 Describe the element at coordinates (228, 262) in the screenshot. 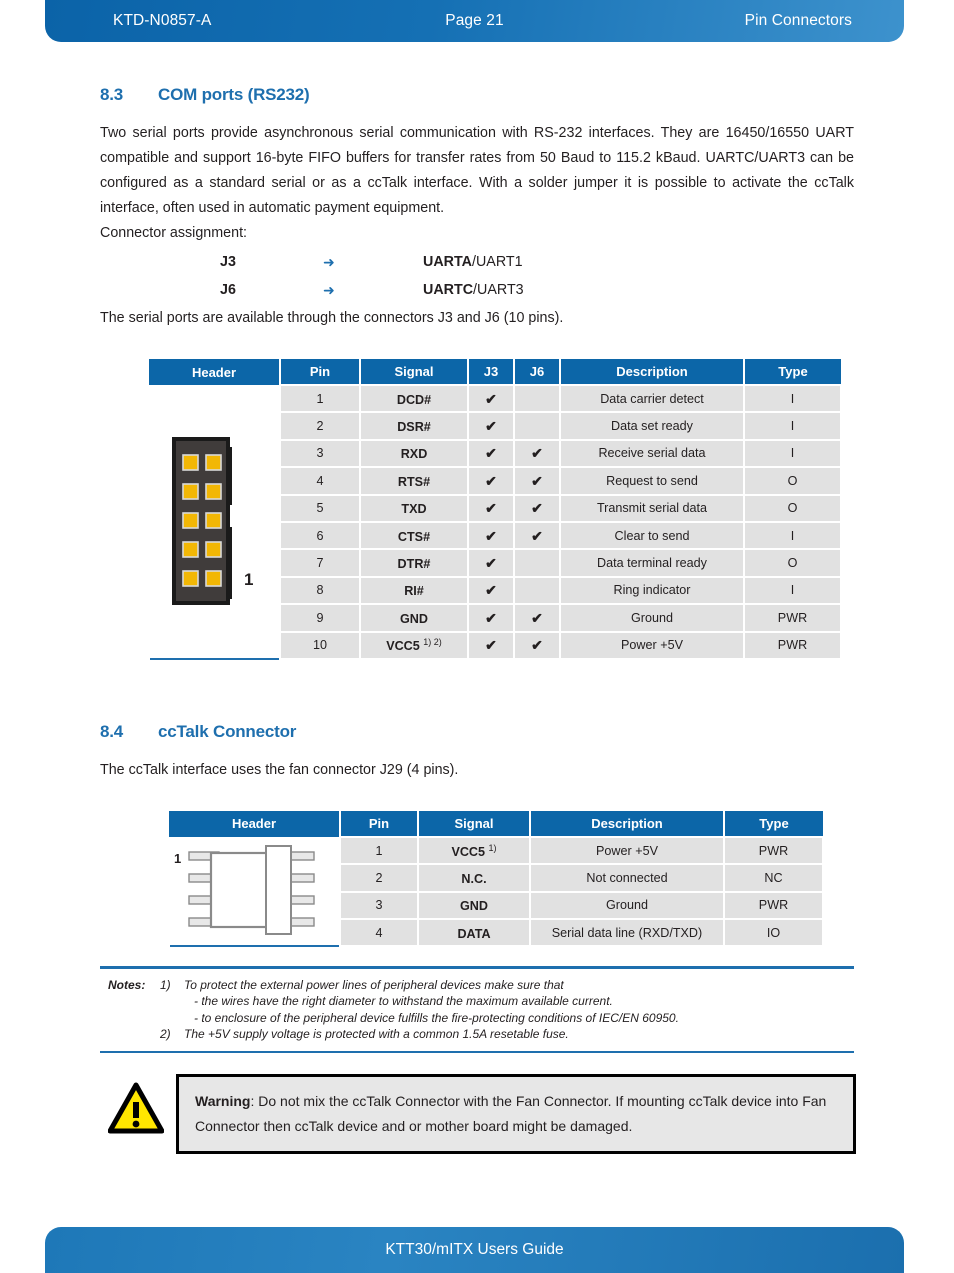

I see `assignment-connector-j3: J3` at that location.